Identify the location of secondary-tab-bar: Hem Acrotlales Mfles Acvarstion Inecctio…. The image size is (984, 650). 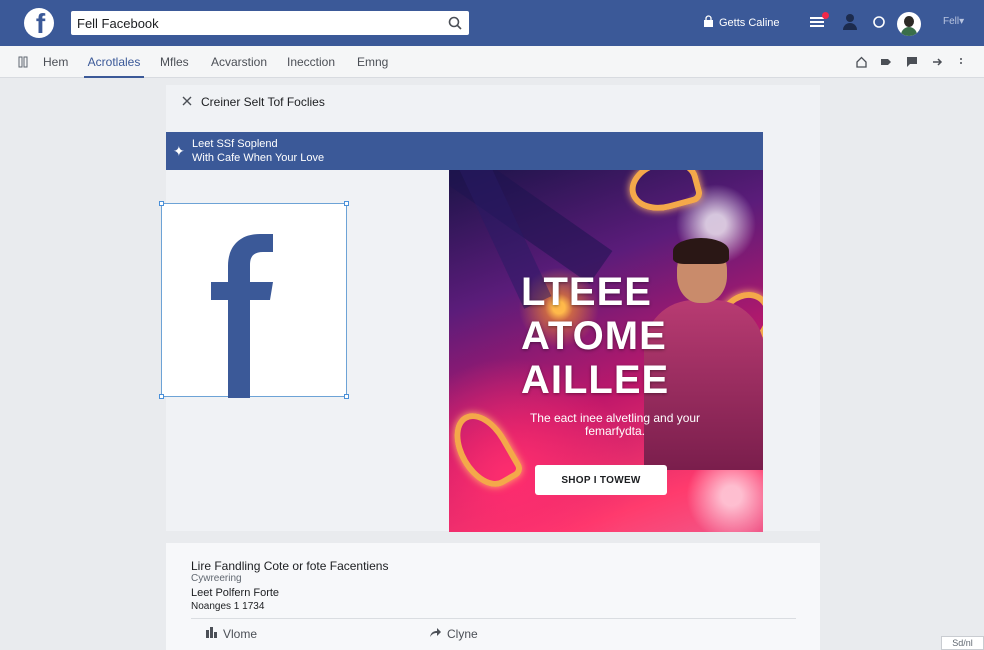
(492, 62).